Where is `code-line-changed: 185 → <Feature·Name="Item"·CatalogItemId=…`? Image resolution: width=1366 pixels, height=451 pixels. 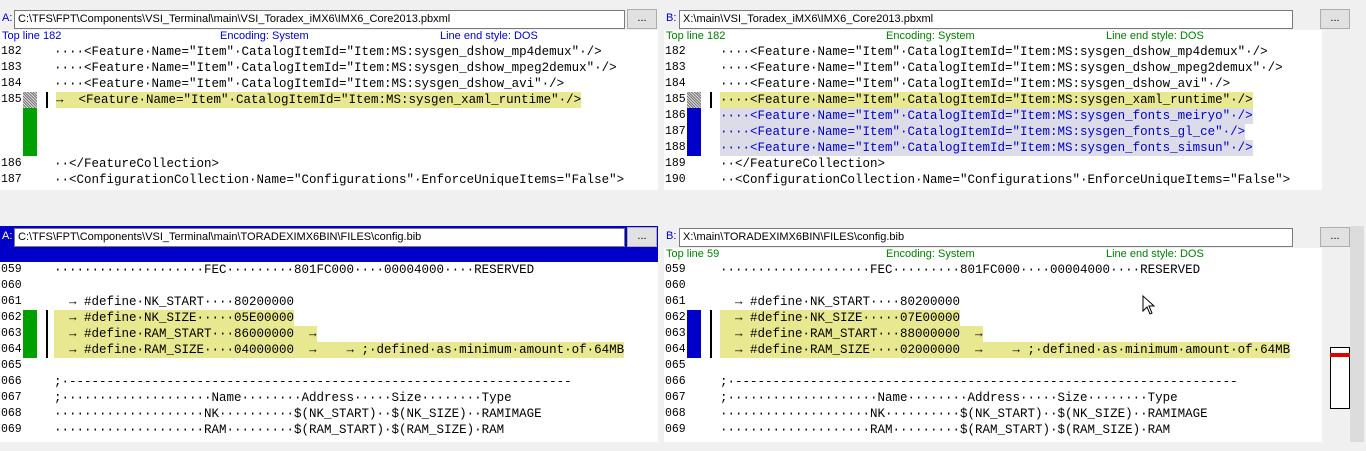 code-line-changed: 185 → <Feature·Name="Item"·CatalogItemId=… is located at coordinates (329, 100).